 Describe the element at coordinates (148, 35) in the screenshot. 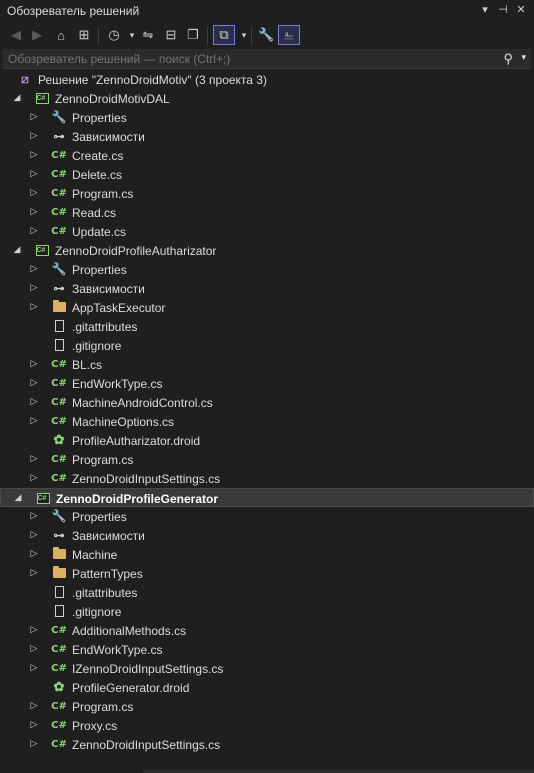

I see `sync-with-document-icon: ⇋` at that location.